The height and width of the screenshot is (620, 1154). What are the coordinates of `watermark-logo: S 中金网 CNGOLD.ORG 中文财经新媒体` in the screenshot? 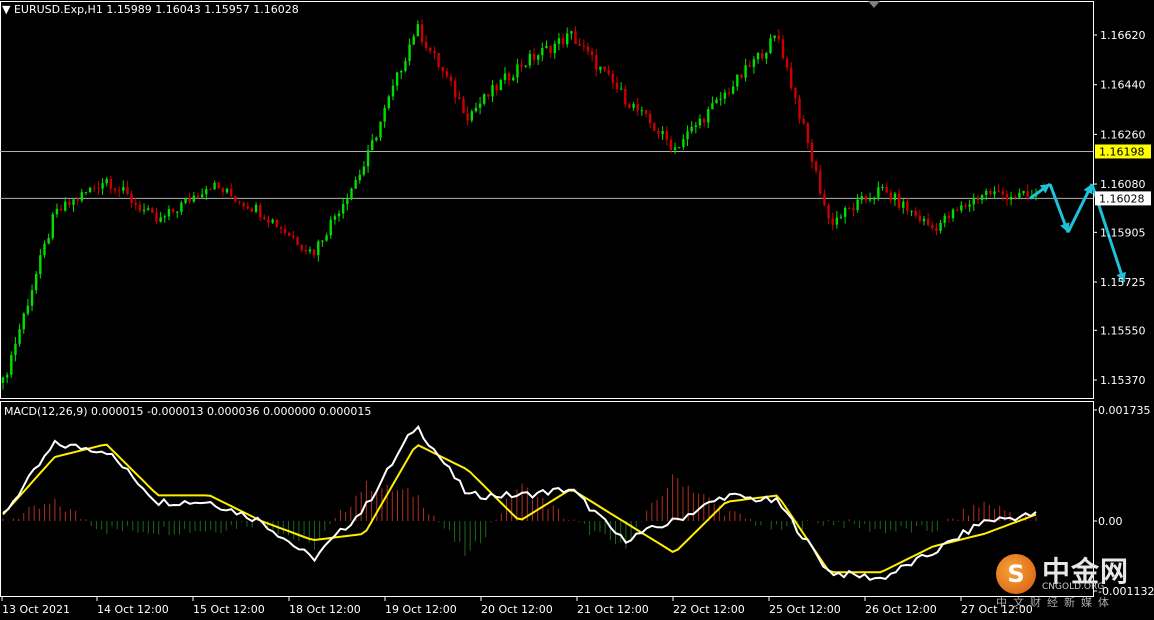 It's located at (1075, 580).